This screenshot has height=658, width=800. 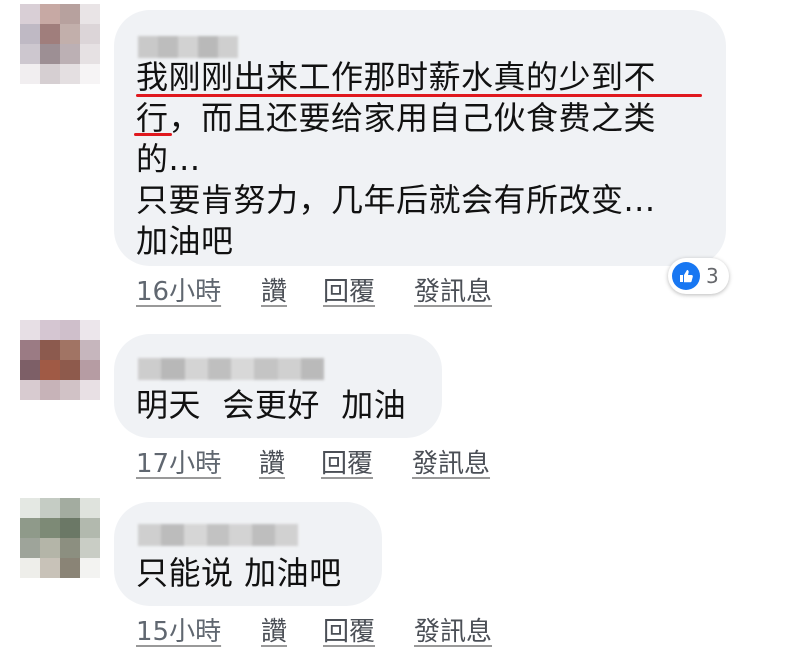 What do you see at coordinates (185, 241) in the screenshot?
I see `comment-text-line: 加油吧` at bounding box center [185, 241].